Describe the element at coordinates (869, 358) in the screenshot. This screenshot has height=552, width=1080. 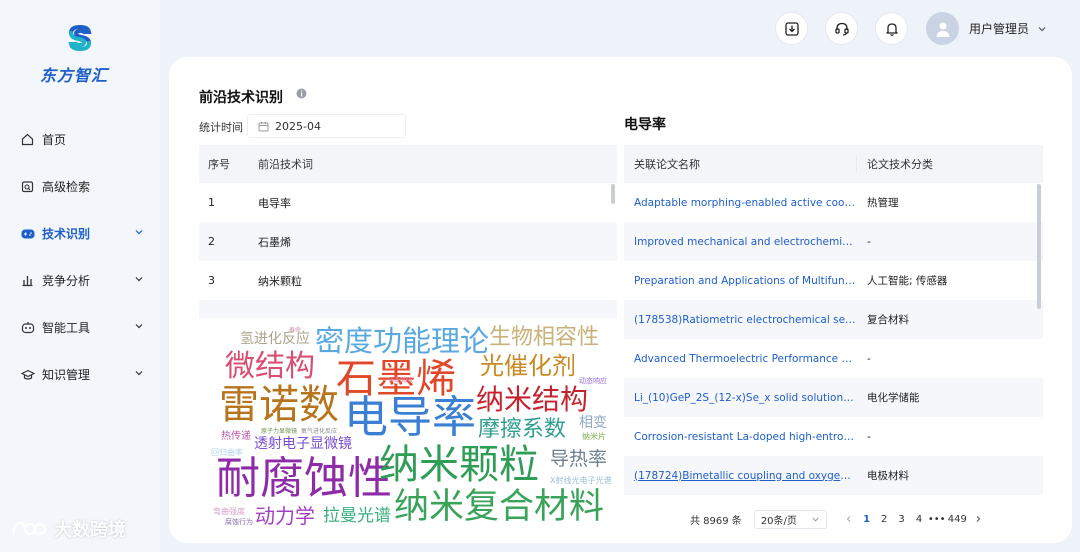
I see `paper-category: -` at that location.